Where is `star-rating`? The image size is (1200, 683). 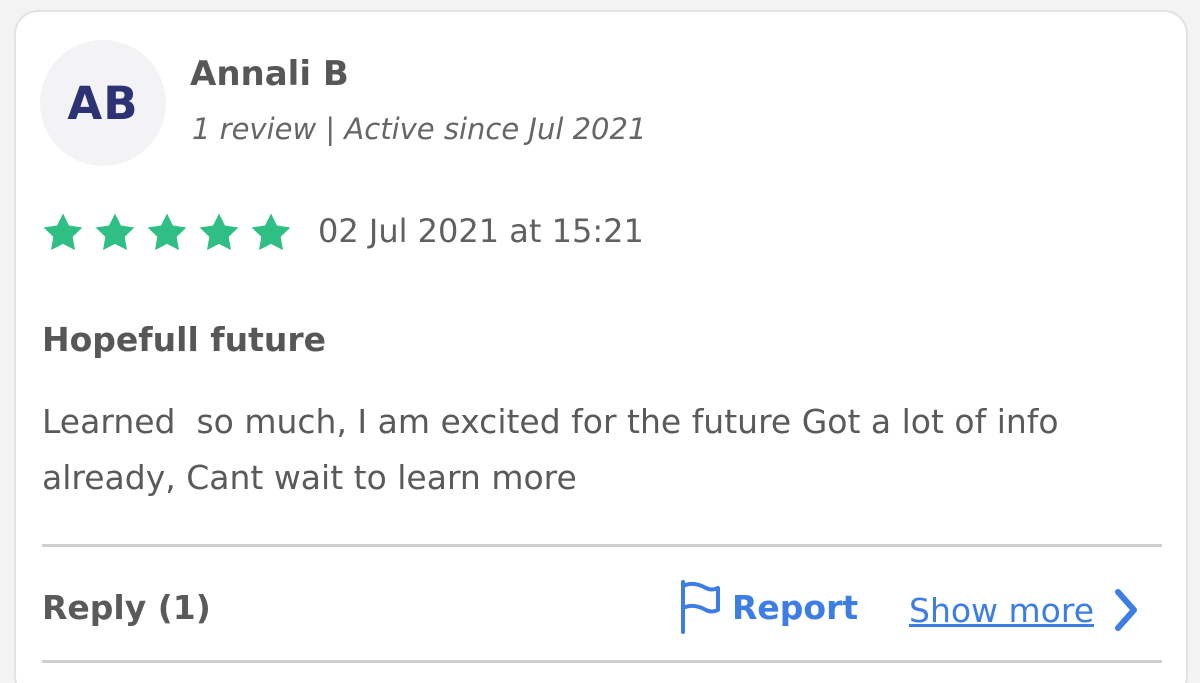
star-rating is located at coordinates (167, 233).